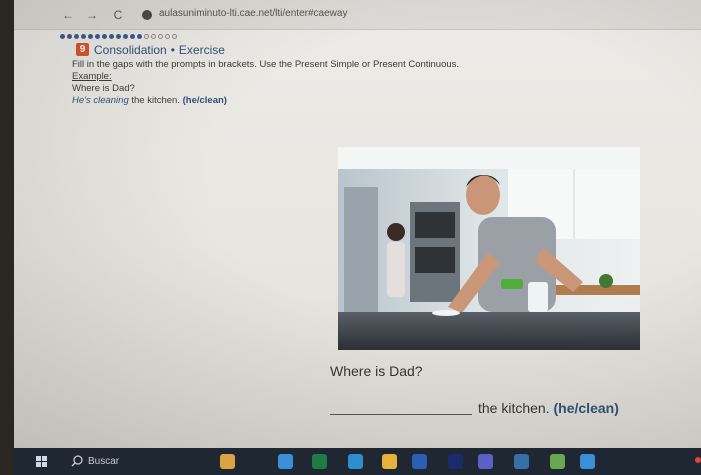 The height and width of the screenshot is (475, 701). I want to click on back-button: ←, so click(68, 15).